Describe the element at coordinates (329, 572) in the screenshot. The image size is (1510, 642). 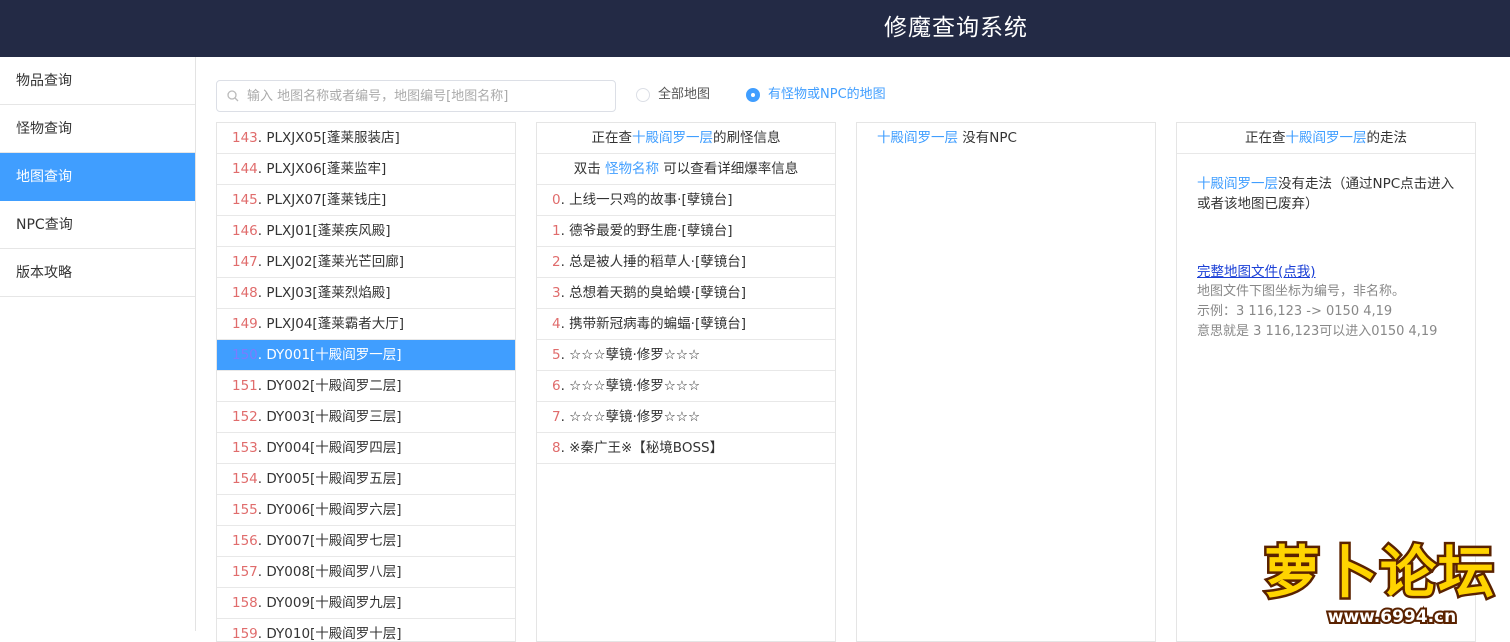
I see `map-list-item-name: . DY008[十殿阎罗八层]` at that location.